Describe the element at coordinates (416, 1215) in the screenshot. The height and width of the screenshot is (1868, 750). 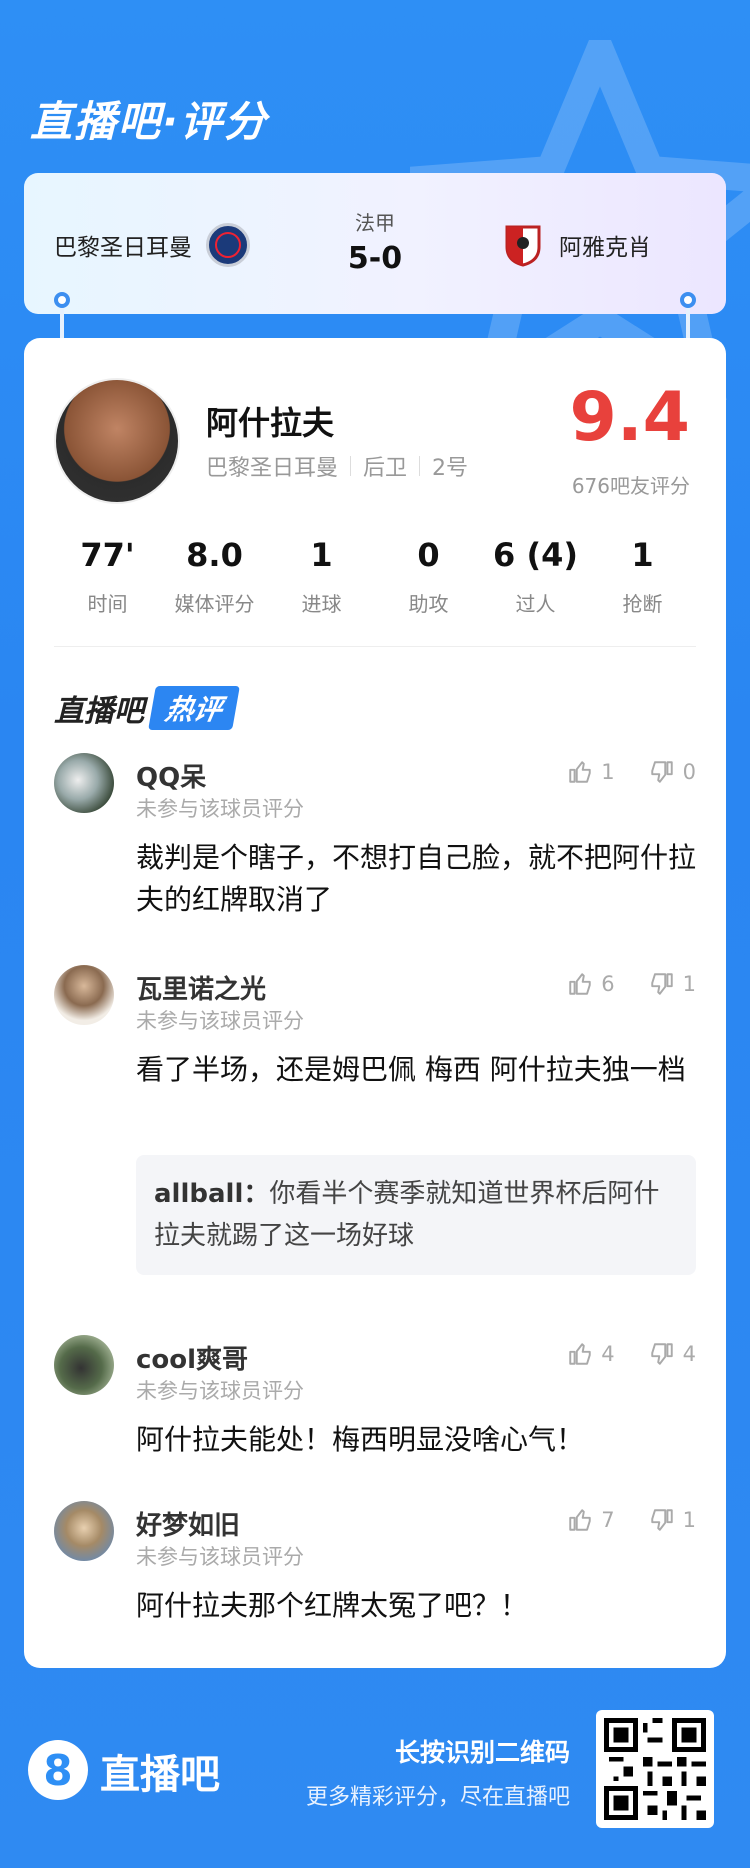
I see `reply-box: allball：你看半个赛季就知道世界杯后阿什拉夫就踢了这一场好球` at that location.